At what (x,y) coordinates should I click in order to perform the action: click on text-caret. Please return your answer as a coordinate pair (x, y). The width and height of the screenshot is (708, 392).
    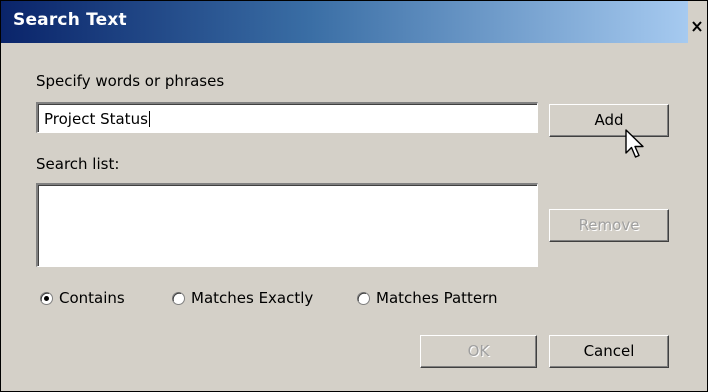
    Looking at the image, I should click on (149, 119).